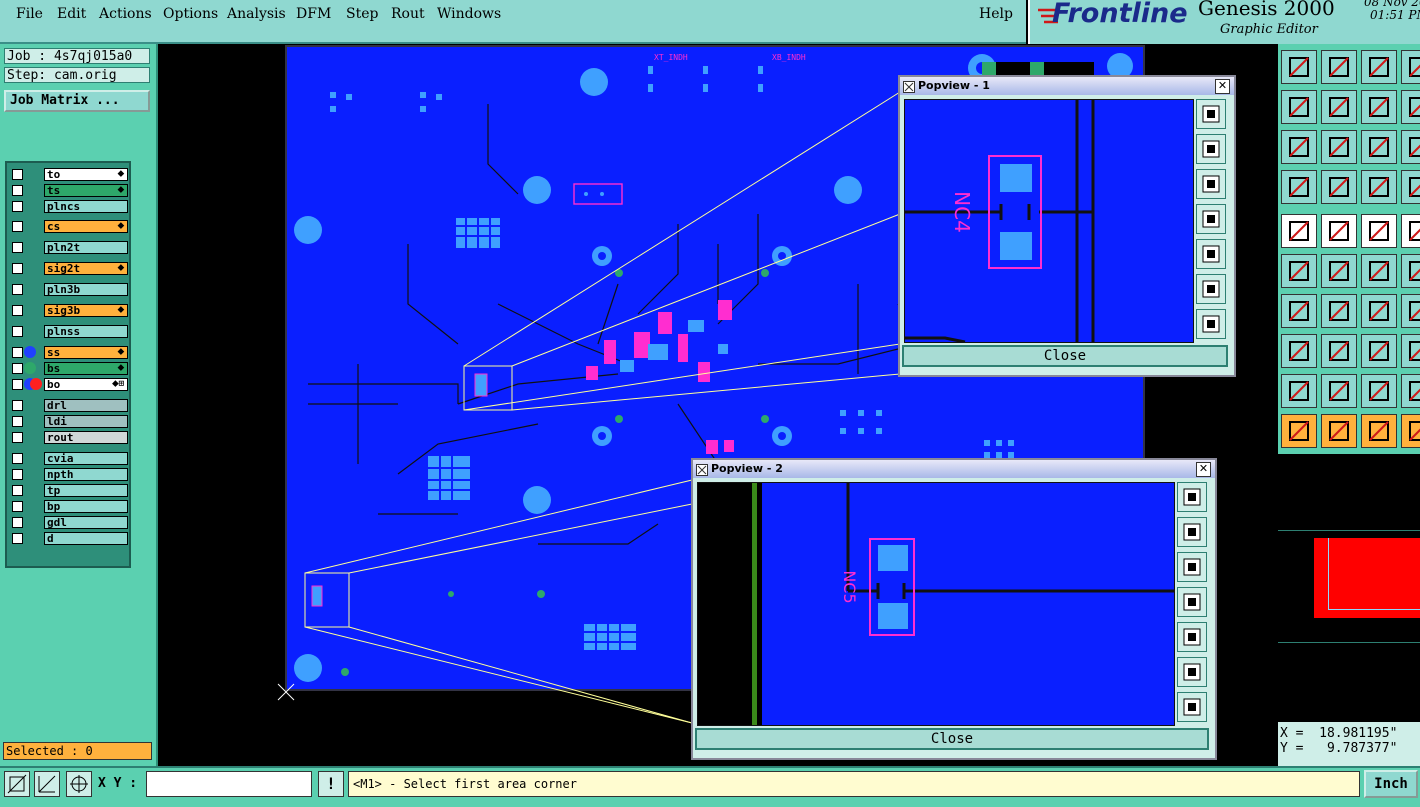  I want to click on units-button: Inch, so click(1391, 784).